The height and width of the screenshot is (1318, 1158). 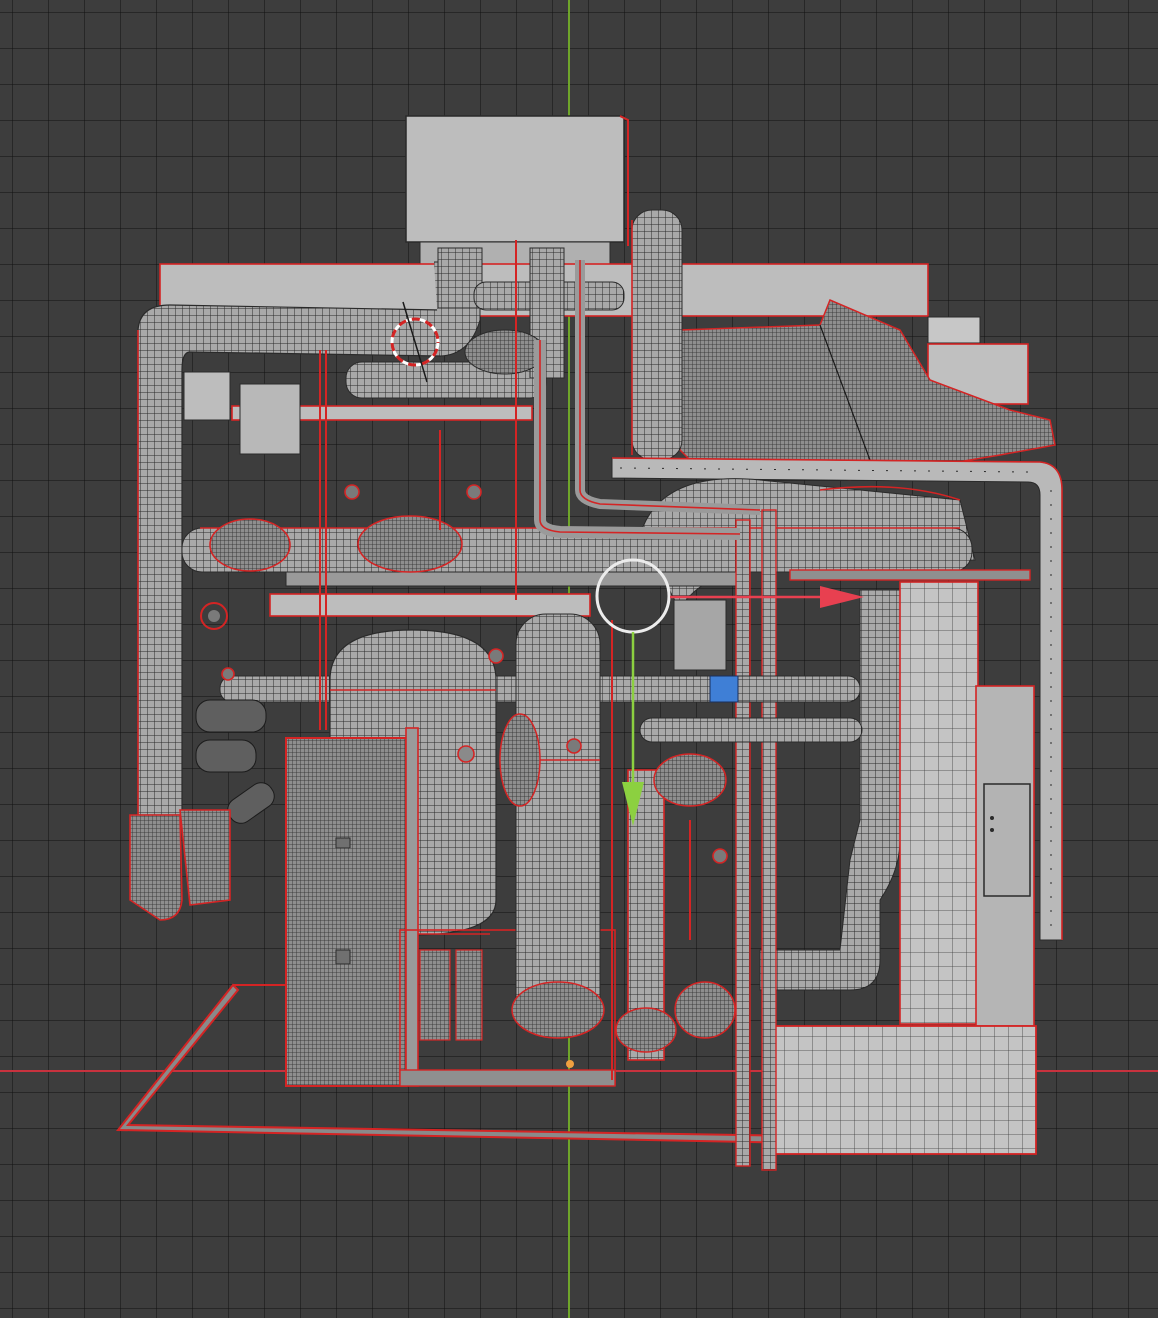 What do you see at coordinates (724, 689) in the screenshot?
I see `selected-element-blue` at bounding box center [724, 689].